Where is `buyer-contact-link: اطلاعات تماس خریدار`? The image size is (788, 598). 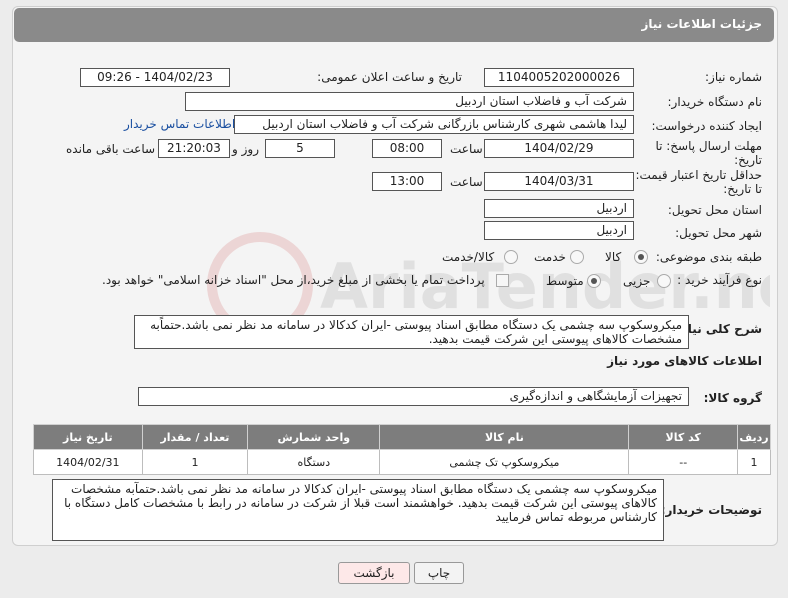
buyer-contact-link: اطلاعات تماس خریدار is located at coordinates (179, 124).